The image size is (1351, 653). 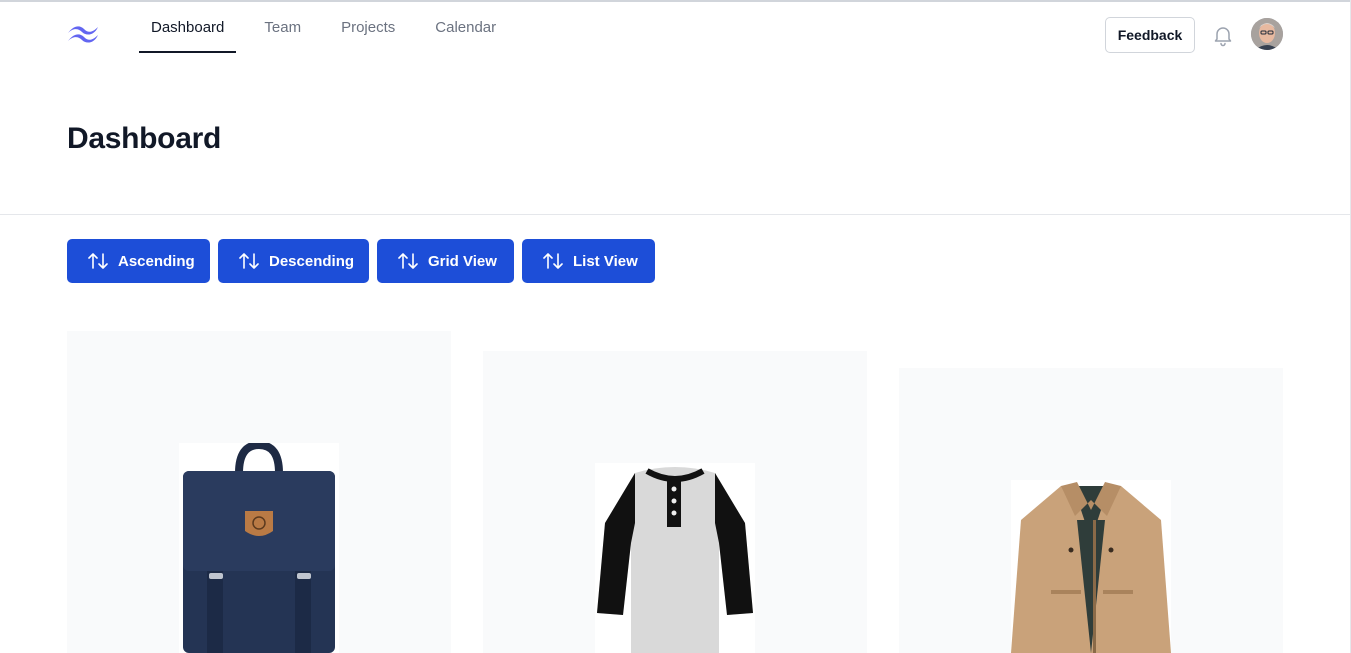 I want to click on header-divider, so click(x=675, y=214).